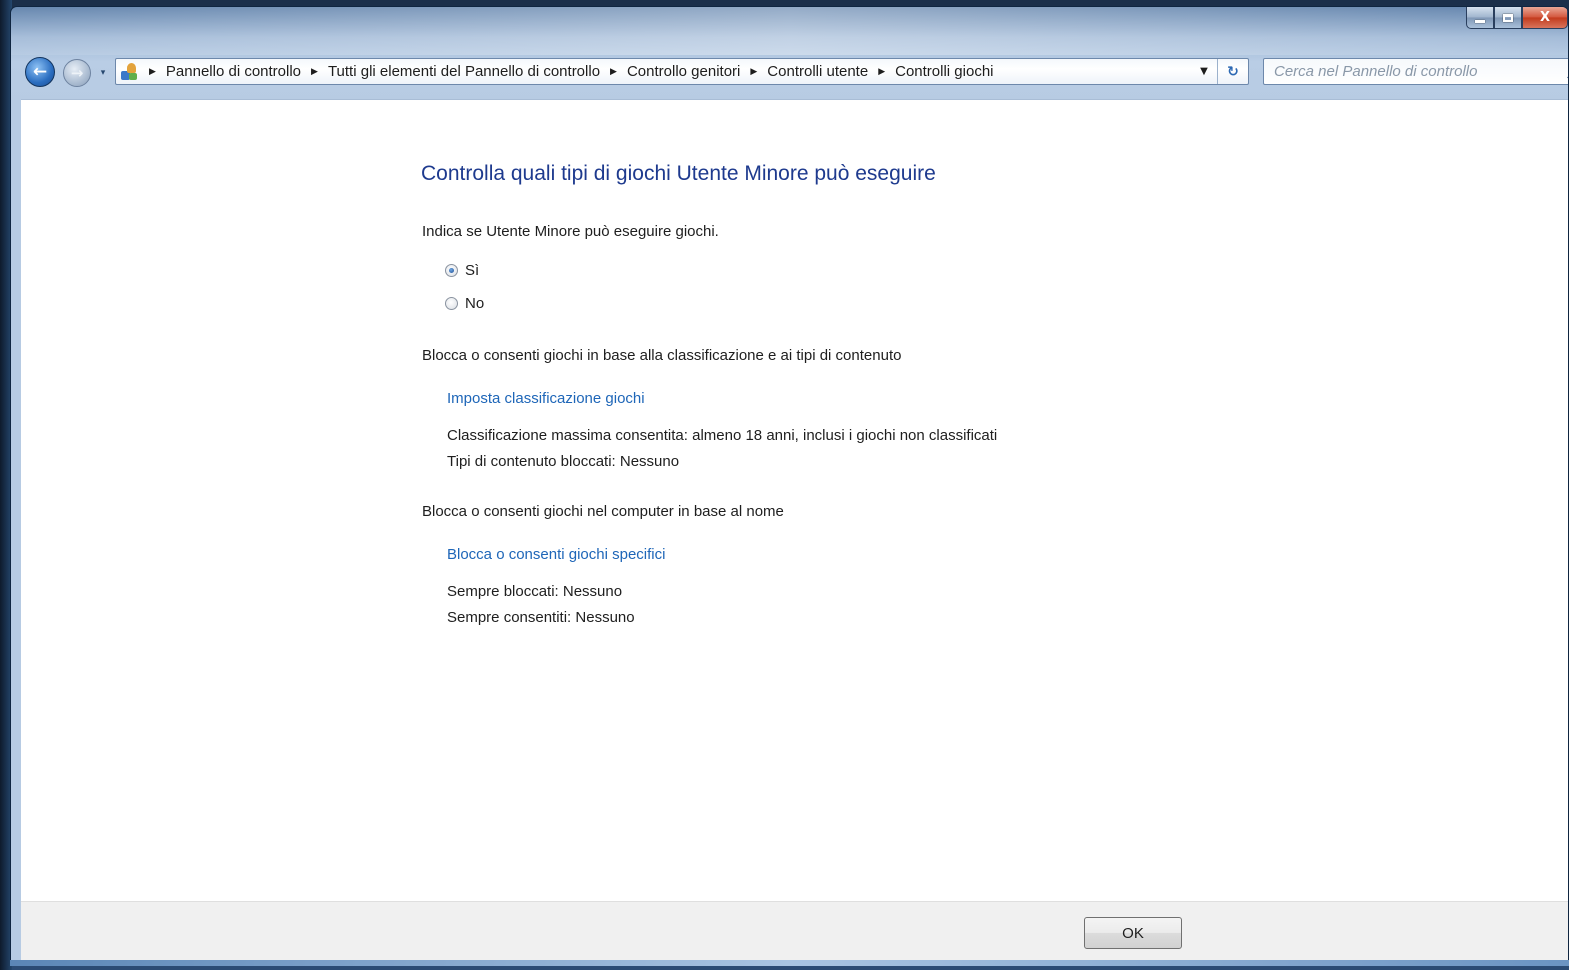 Image resolution: width=1569 pixels, height=970 pixels. I want to click on forward-button: →, so click(77, 73).